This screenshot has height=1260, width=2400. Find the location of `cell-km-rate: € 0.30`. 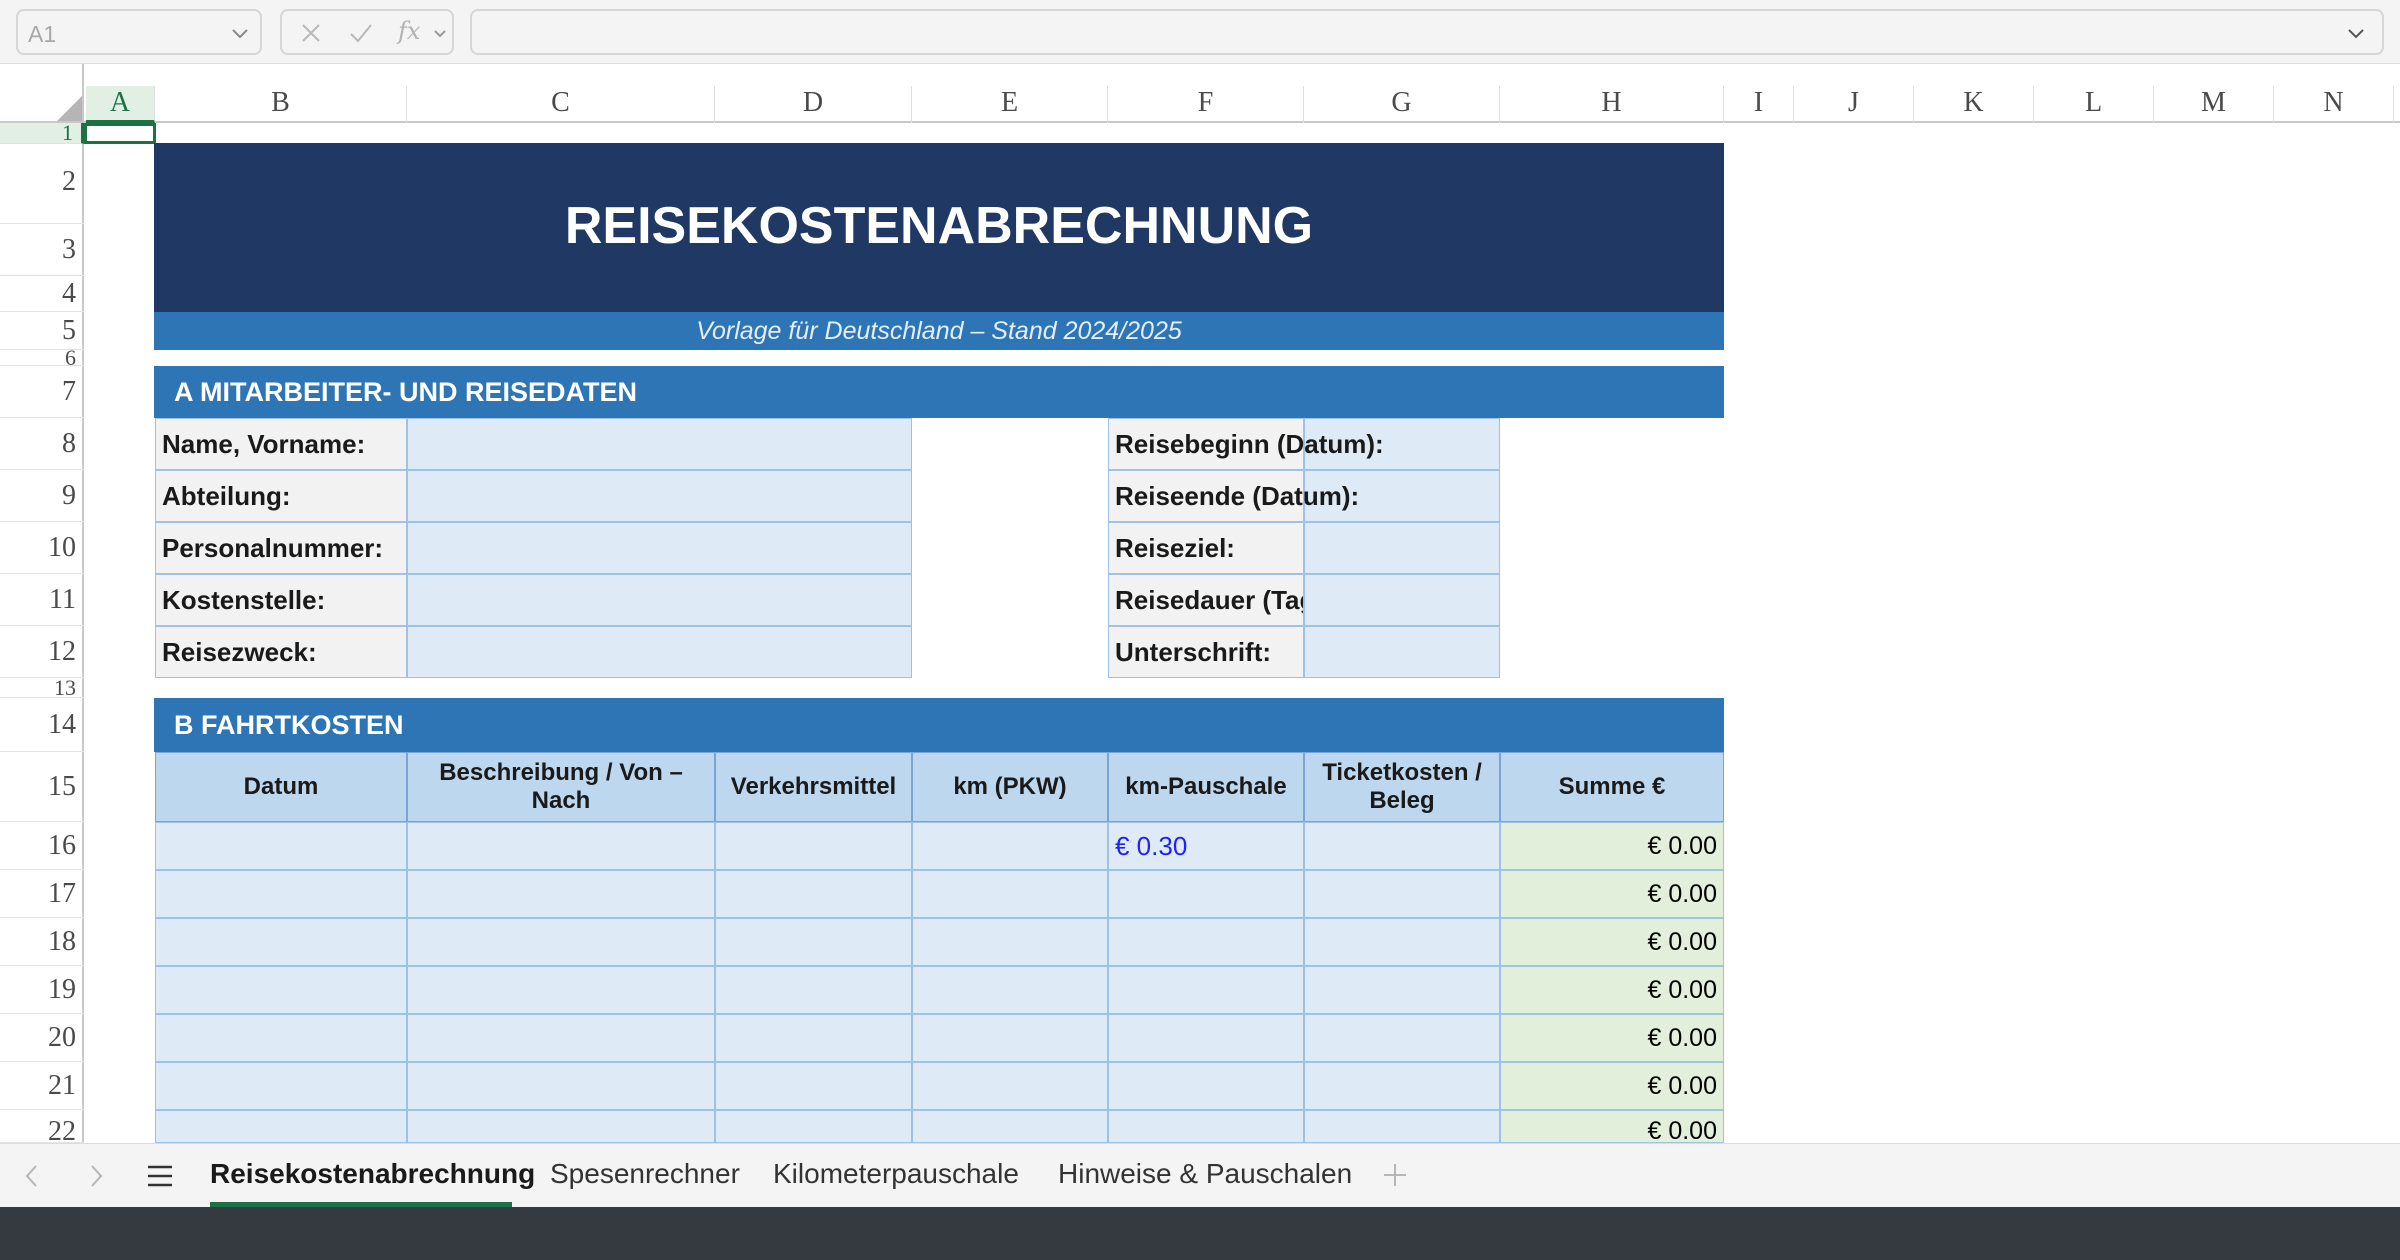

cell-km-rate: € 0.30 is located at coordinates (1206, 846).